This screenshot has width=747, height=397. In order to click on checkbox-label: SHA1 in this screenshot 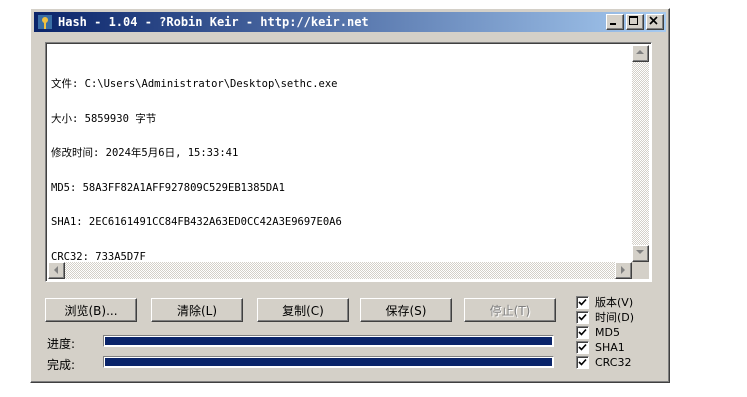, I will do `click(610, 347)`.